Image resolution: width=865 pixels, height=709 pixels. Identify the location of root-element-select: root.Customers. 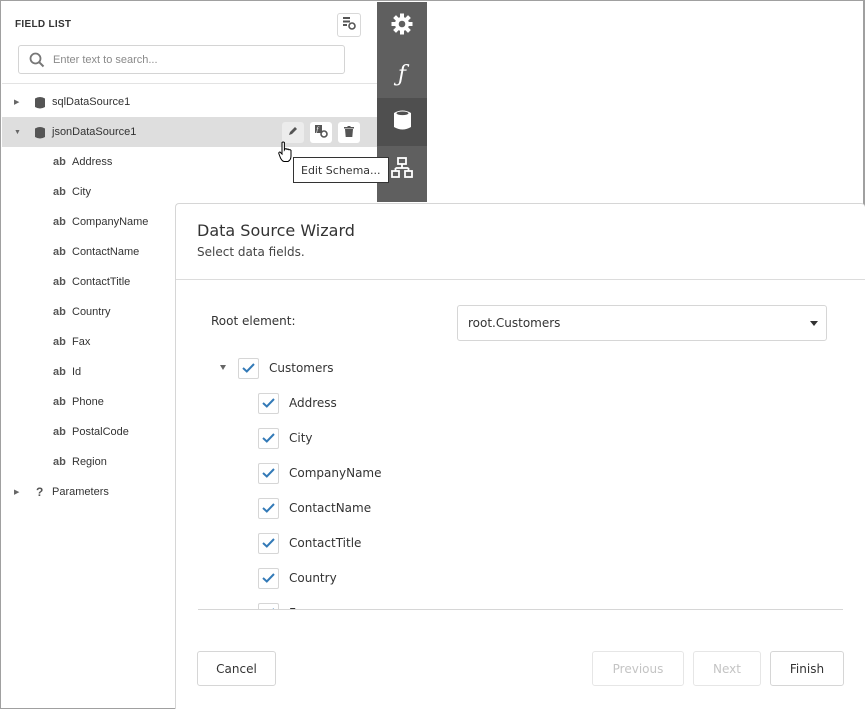
(642, 323).